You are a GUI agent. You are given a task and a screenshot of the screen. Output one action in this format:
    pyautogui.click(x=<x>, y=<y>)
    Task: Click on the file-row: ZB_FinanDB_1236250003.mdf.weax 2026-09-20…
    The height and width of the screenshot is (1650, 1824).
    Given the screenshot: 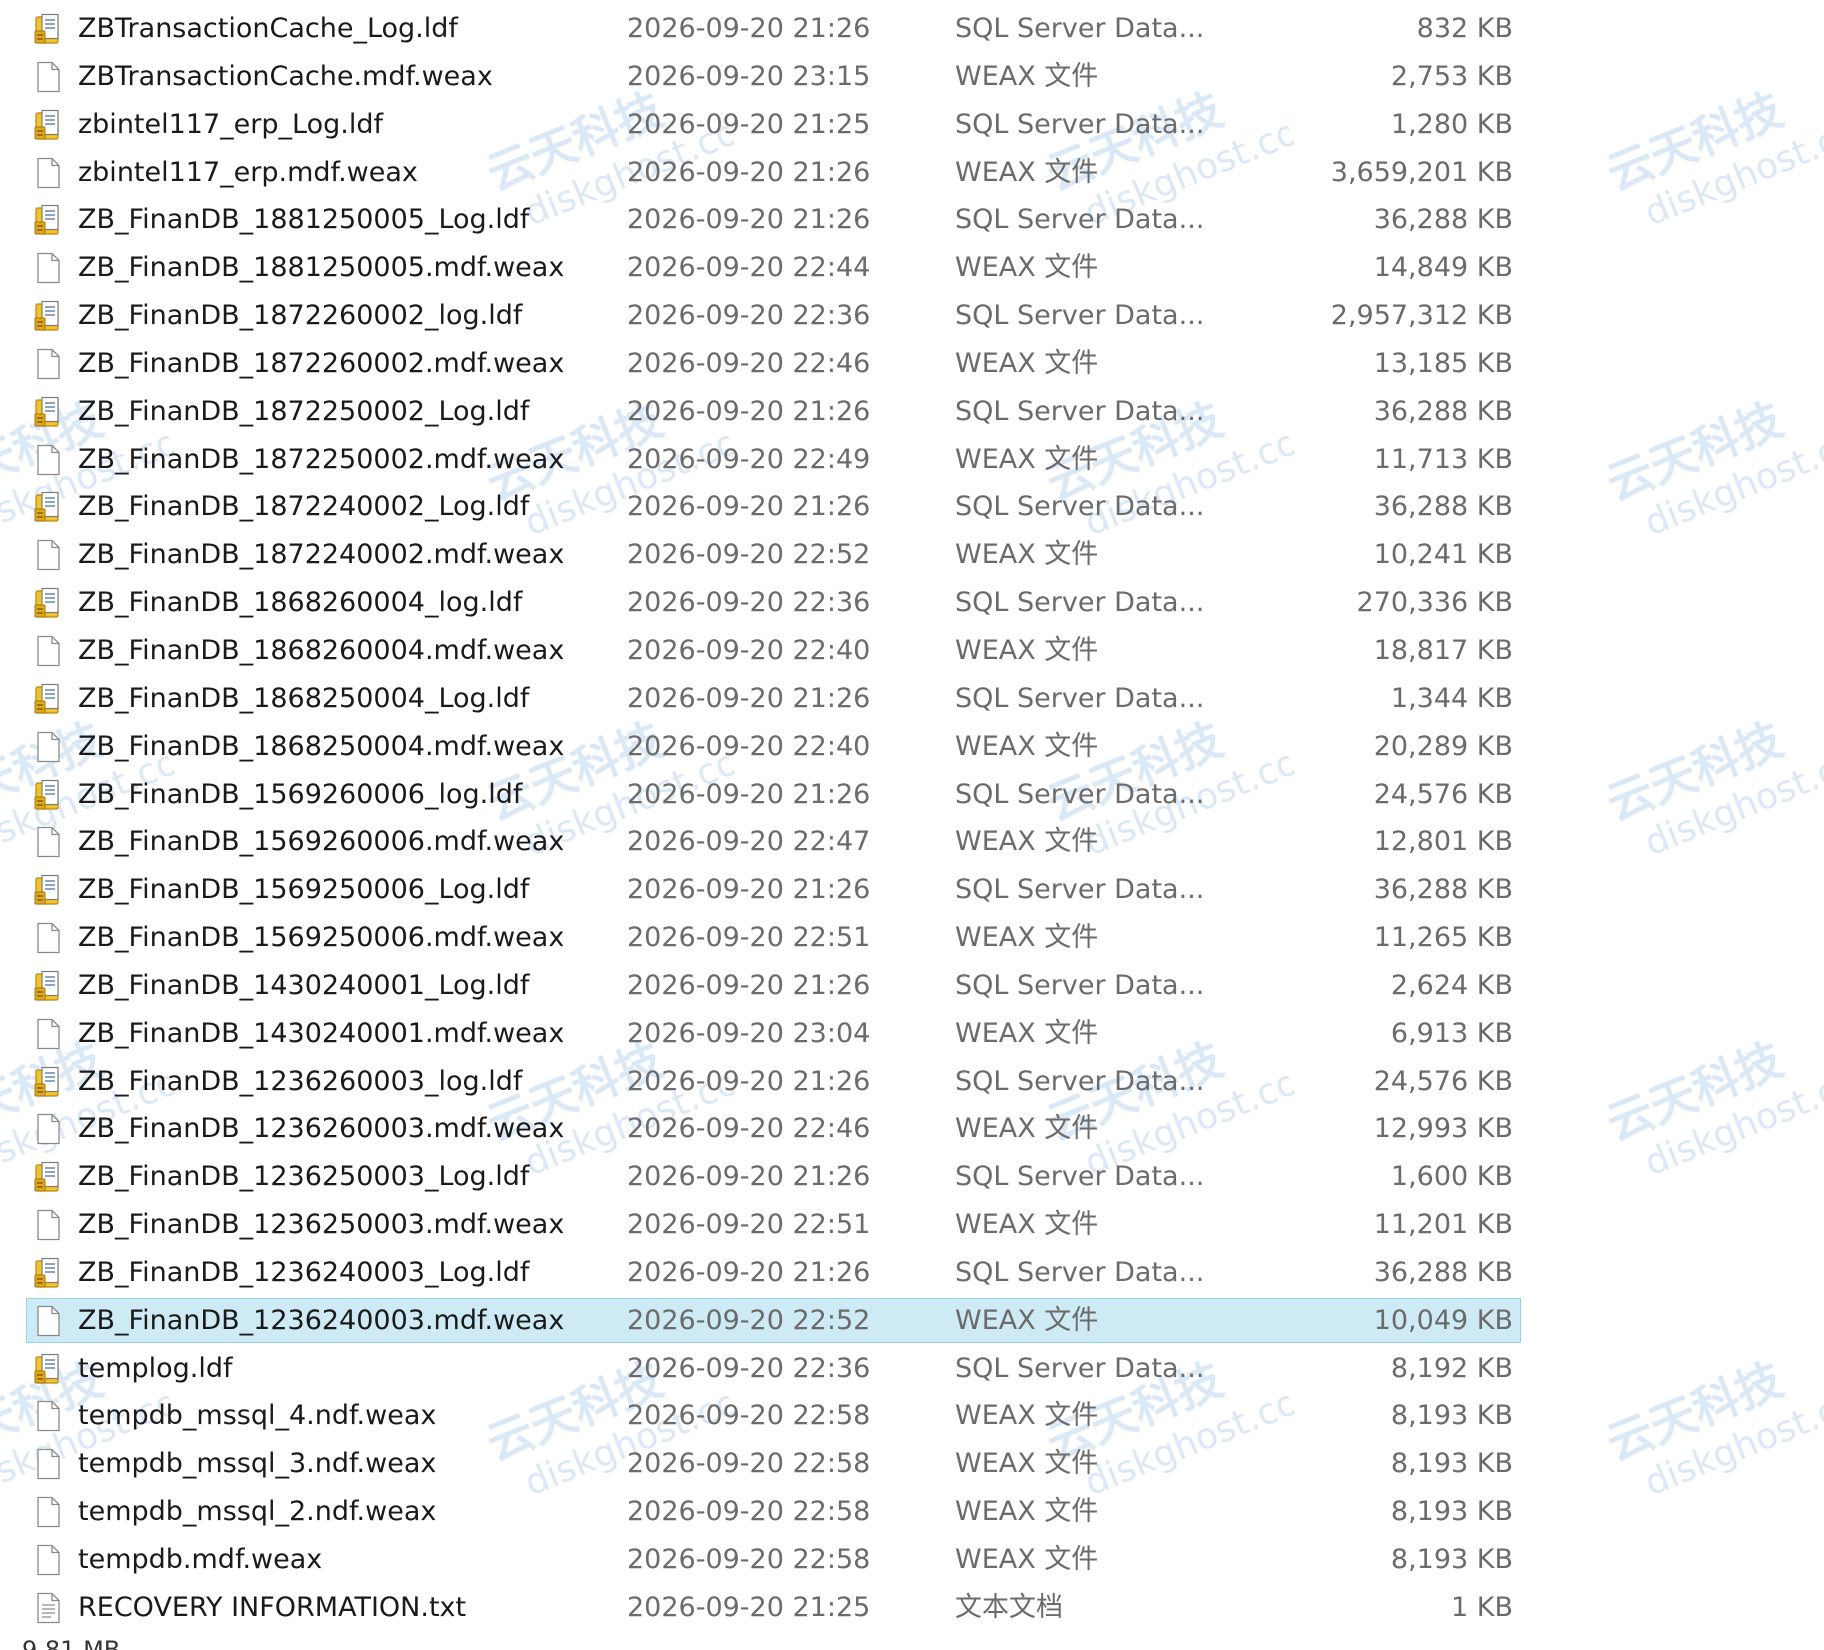 What is the action you would take?
    pyautogui.click(x=912, y=1225)
    